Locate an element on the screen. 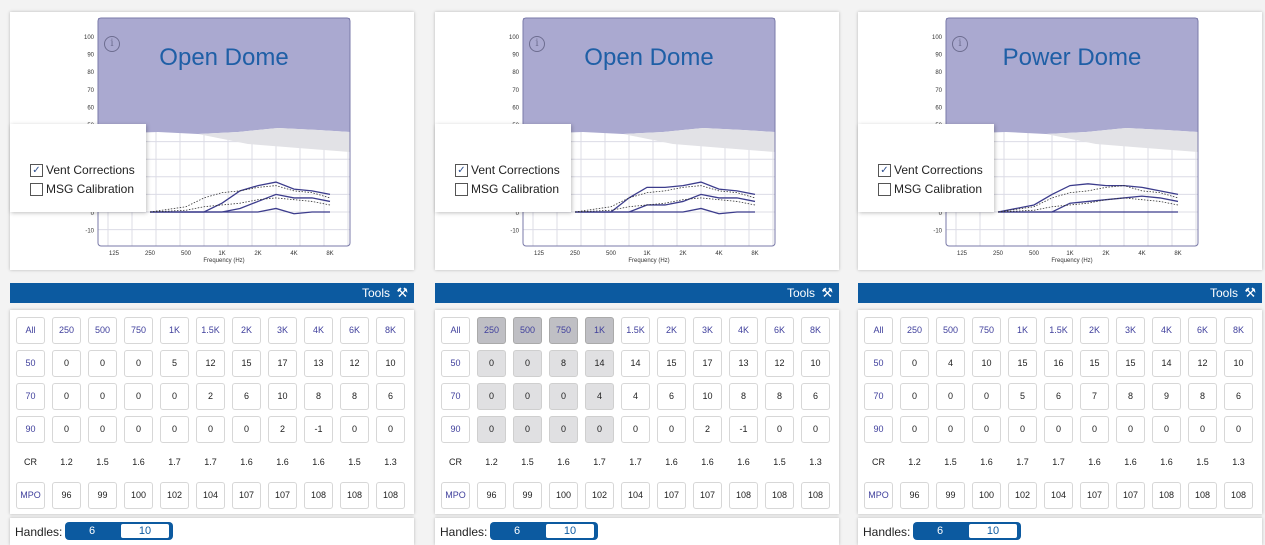 The width and height of the screenshot is (1265, 545). gain-value-cell: 9 is located at coordinates (1166, 396).